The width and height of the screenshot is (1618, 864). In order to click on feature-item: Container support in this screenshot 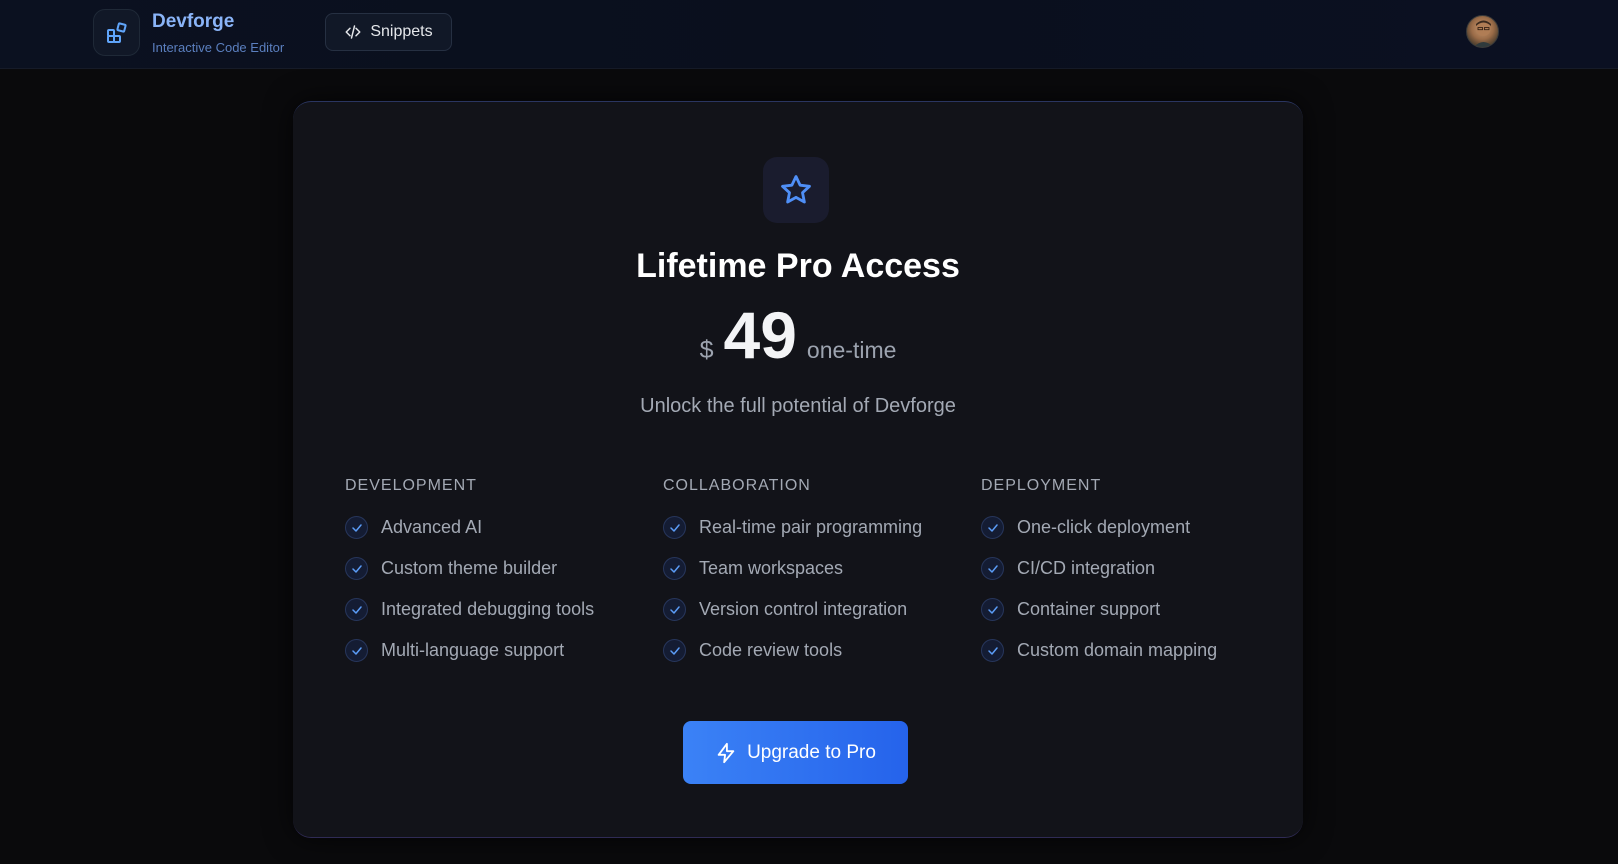, I will do `click(1131, 609)`.